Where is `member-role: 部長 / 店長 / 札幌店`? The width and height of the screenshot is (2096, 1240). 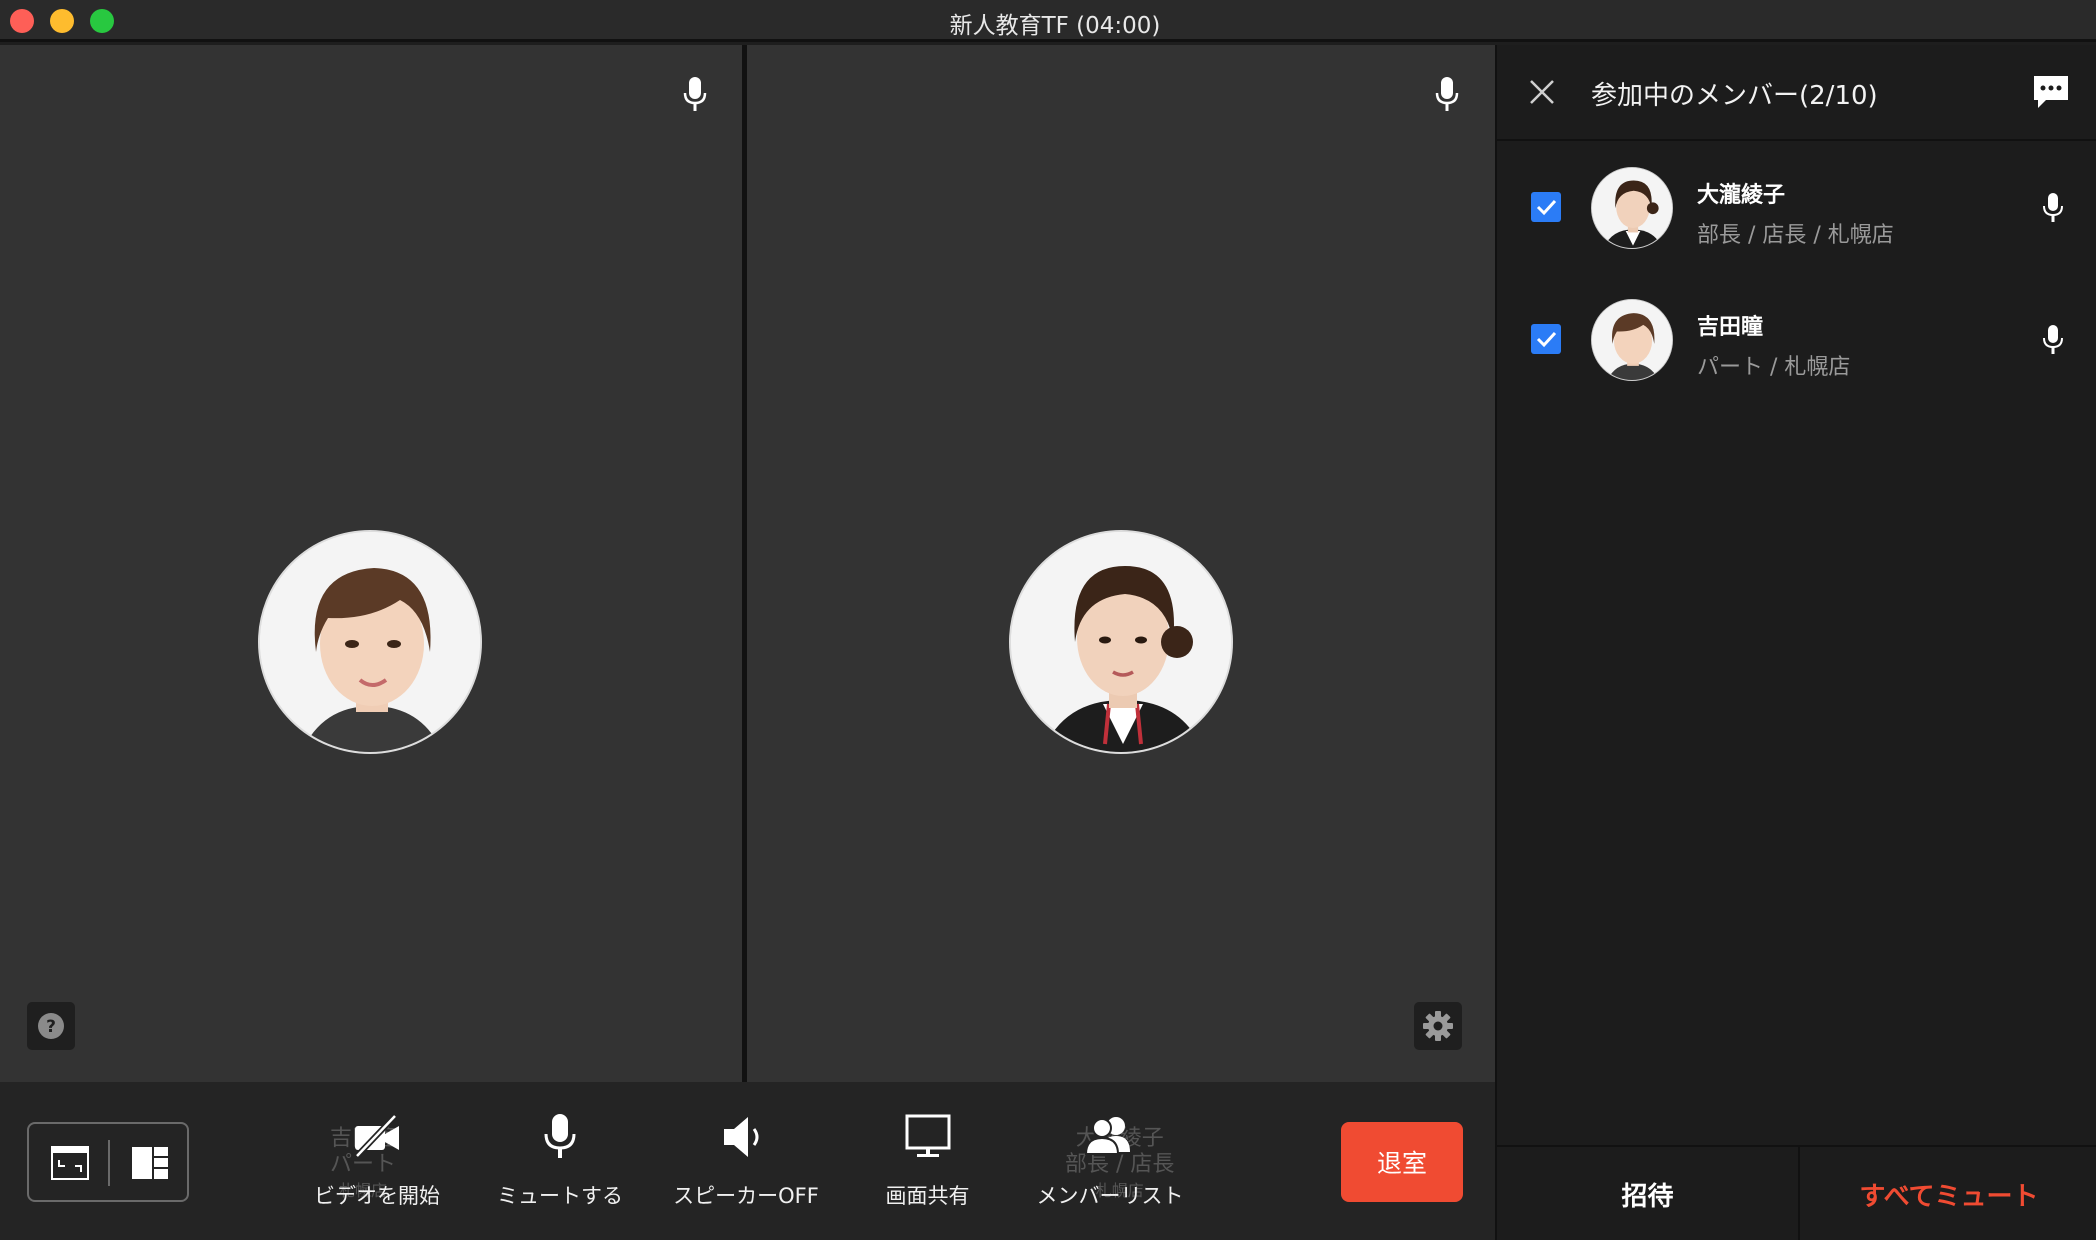 member-role: 部長 / 店長 / 札幌店 is located at coordinates (1795, 235).